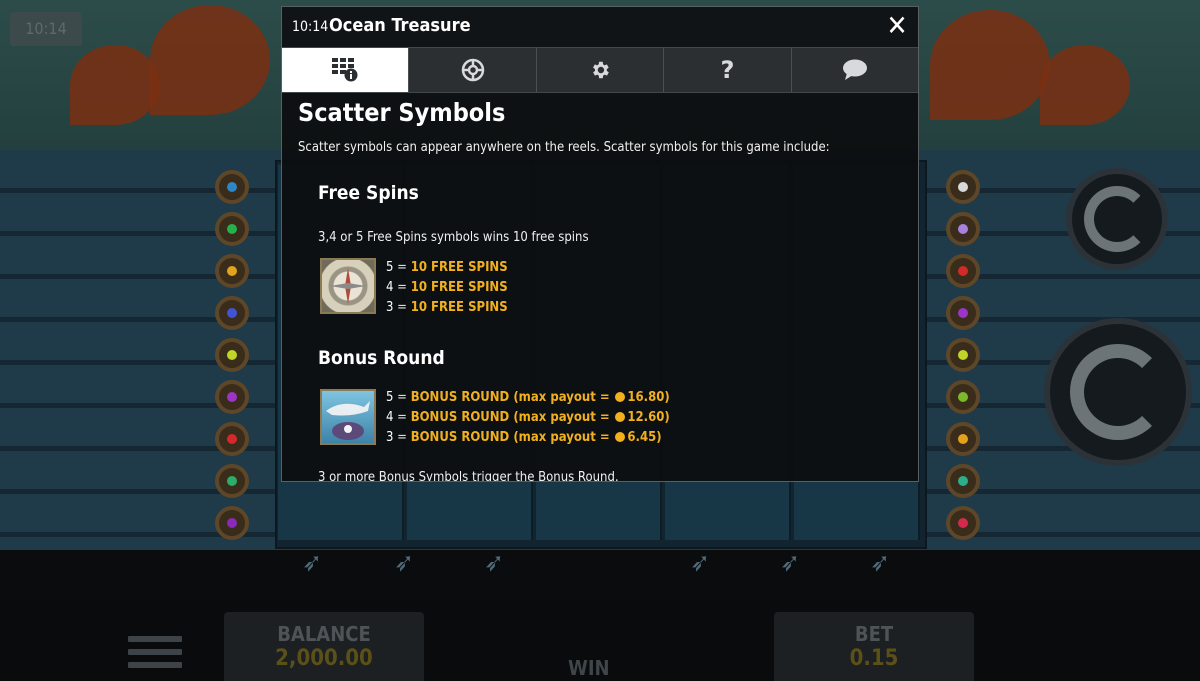 This screenshot has height=681, width=1200. I want to click on autoplay-button, so click(1117, 219).